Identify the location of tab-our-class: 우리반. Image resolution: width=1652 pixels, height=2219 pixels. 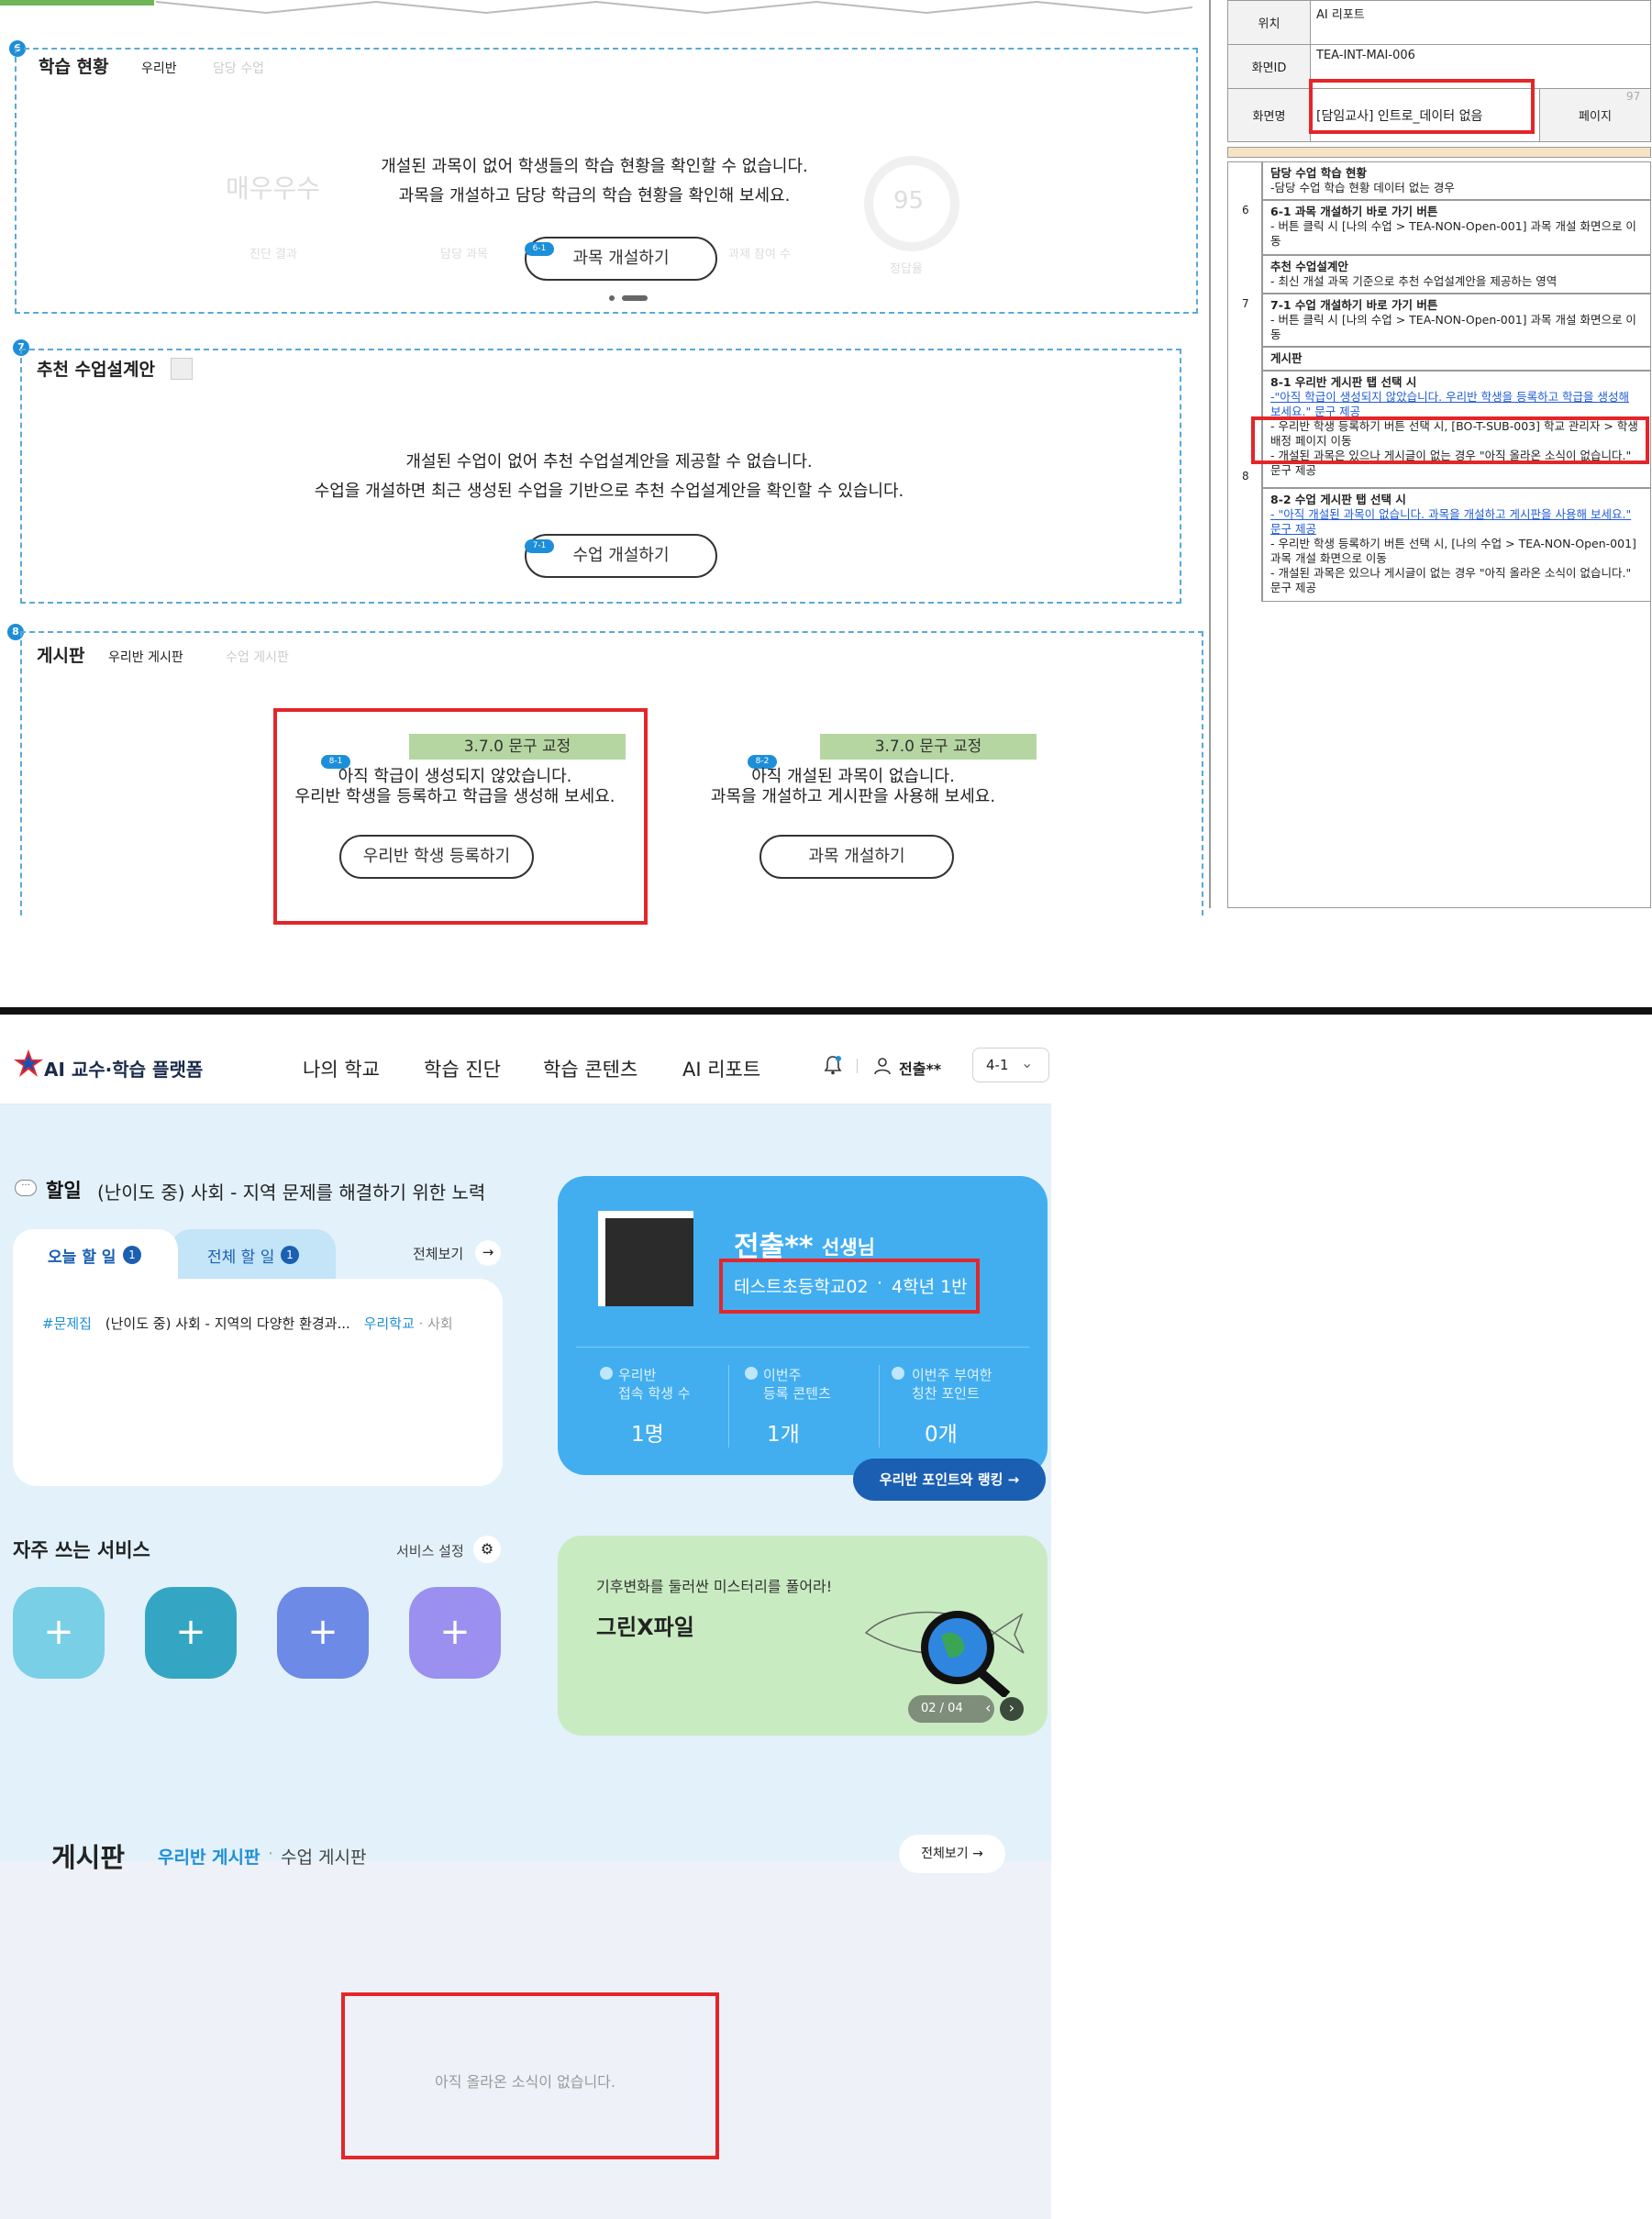
(159, 68).